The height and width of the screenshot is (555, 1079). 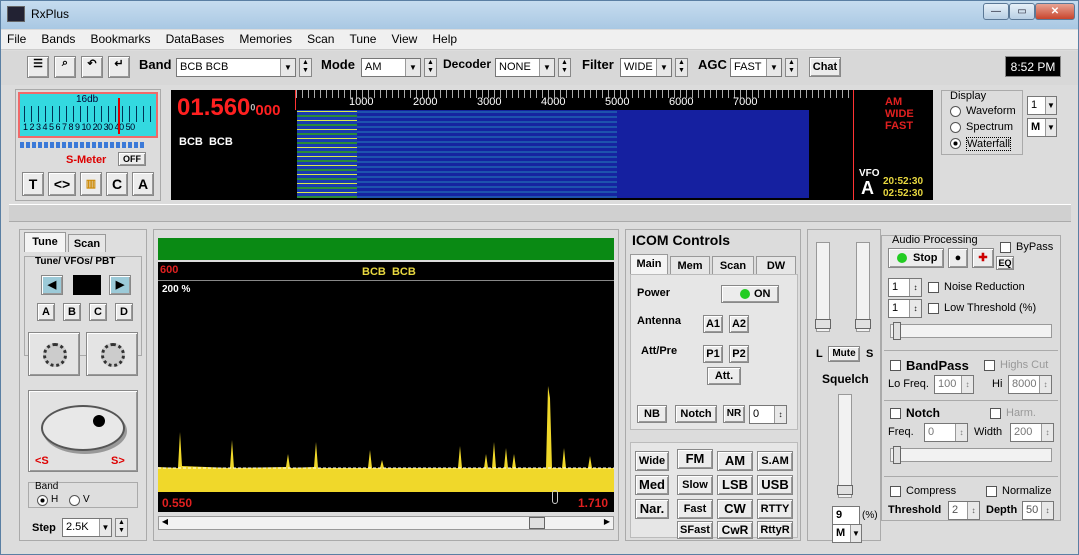 What do you see at coordinates (695, 530) in the screenshot?
I see `agc-sfast-button: SFast` at bounding box center [695, 530].